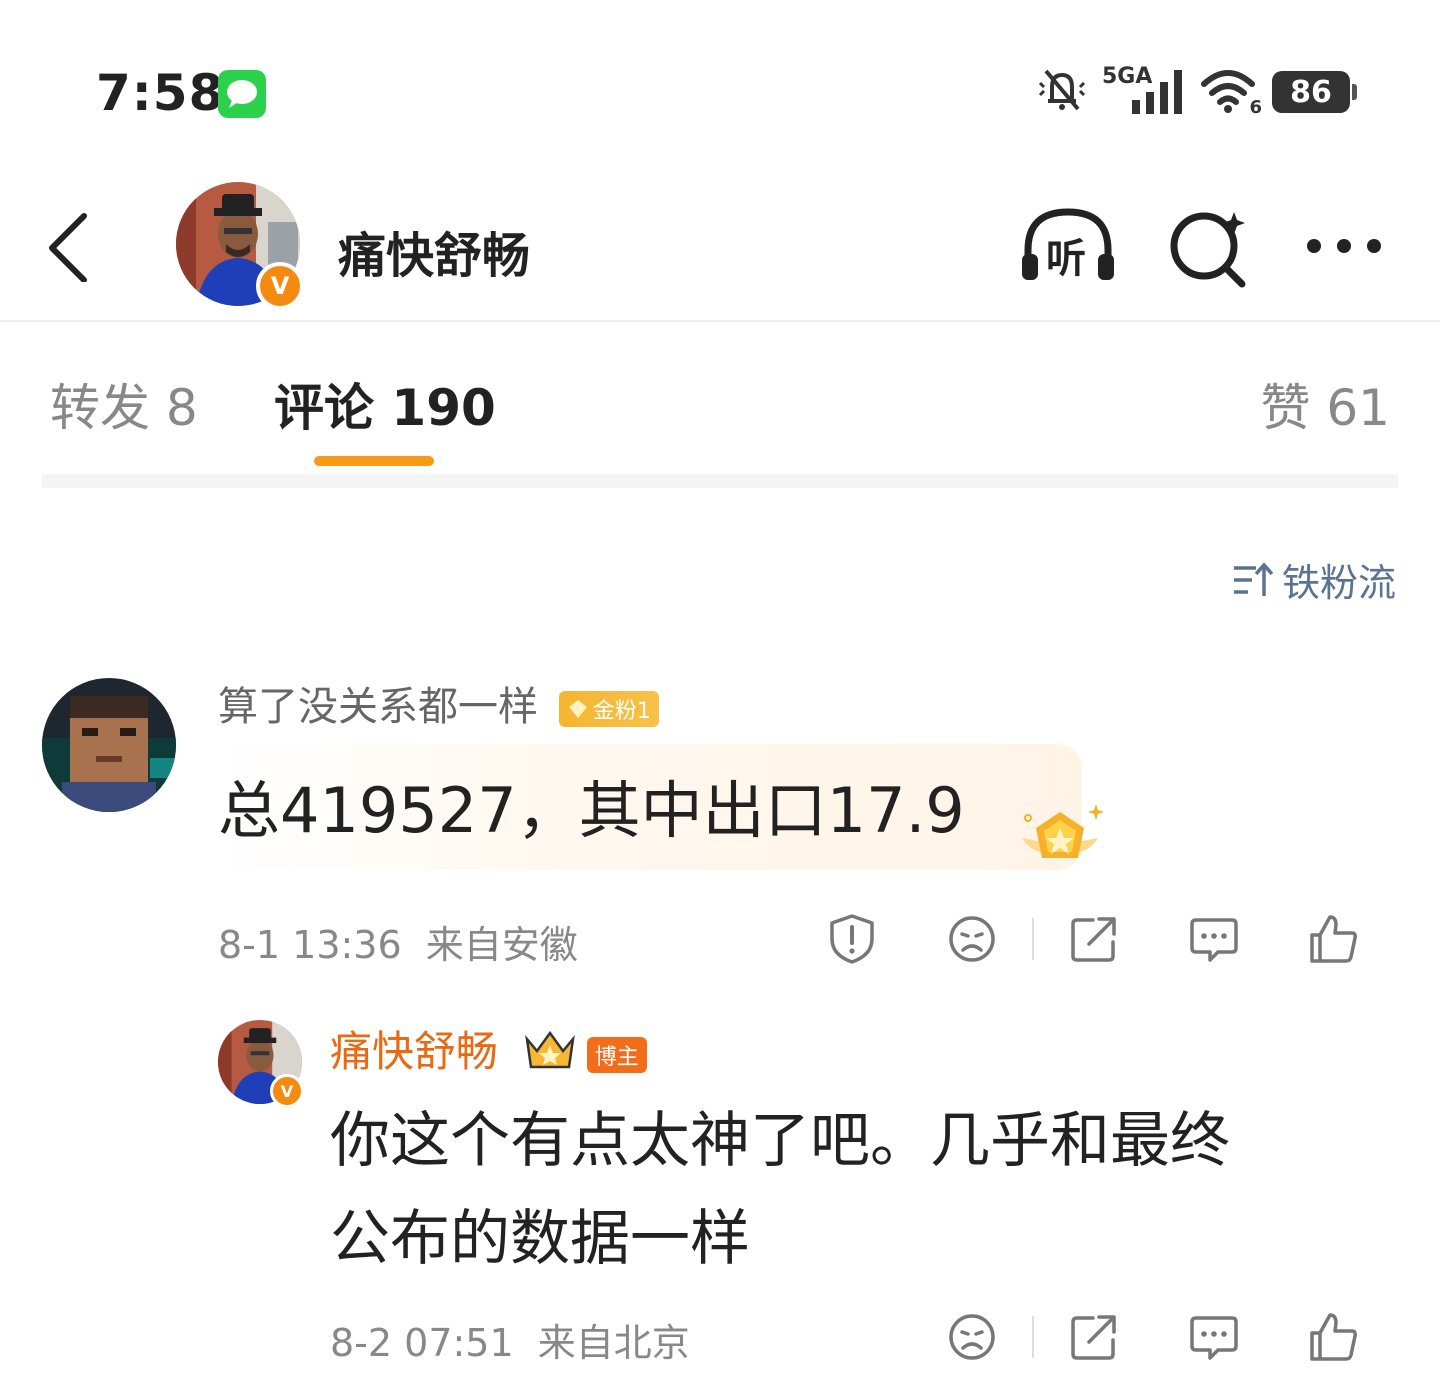 This screenshot has height=1377, width=1440. I want to click on sort-button: 铁粉流, so click(1314, 579).